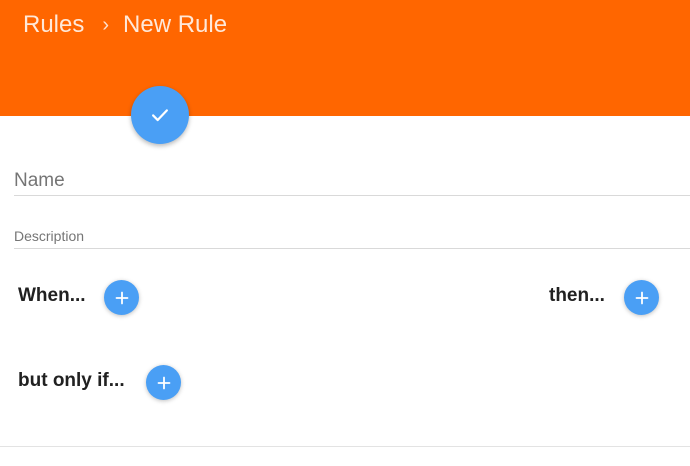  I want to click on add-condition-button, so click(163, 382).